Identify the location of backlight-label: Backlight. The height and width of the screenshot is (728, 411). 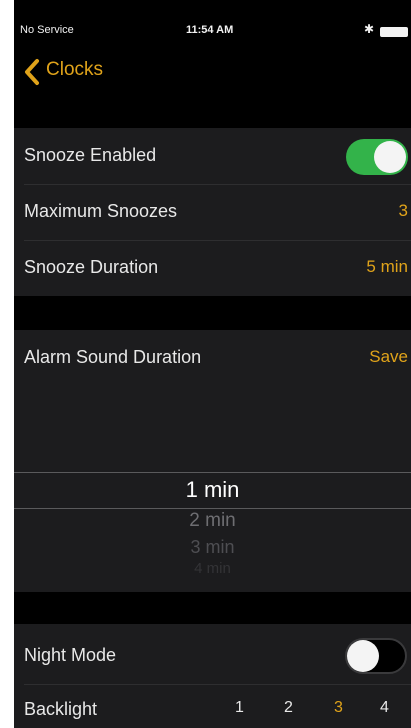
(61, 709).